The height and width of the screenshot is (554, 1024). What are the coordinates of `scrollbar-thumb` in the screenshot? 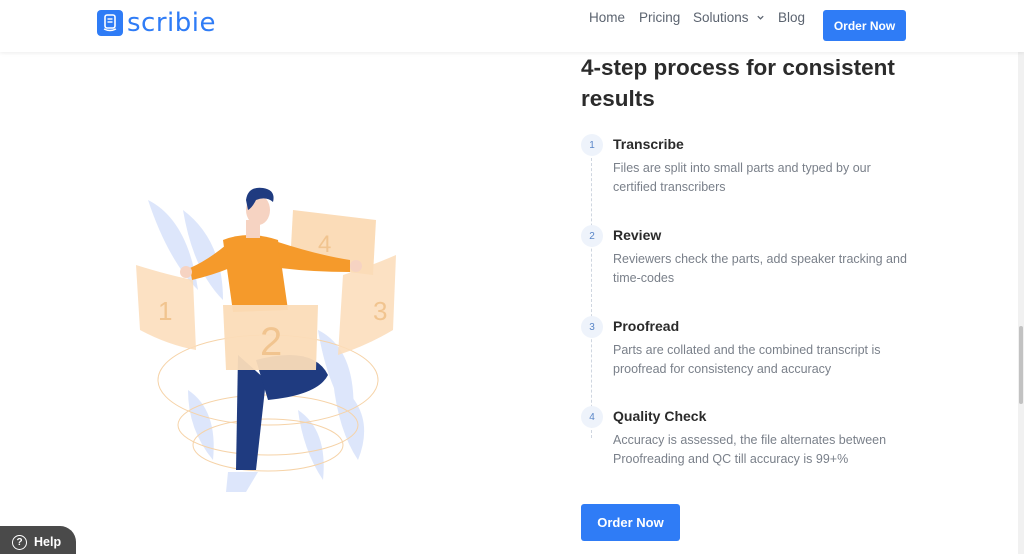 It's located at (1021, 365).